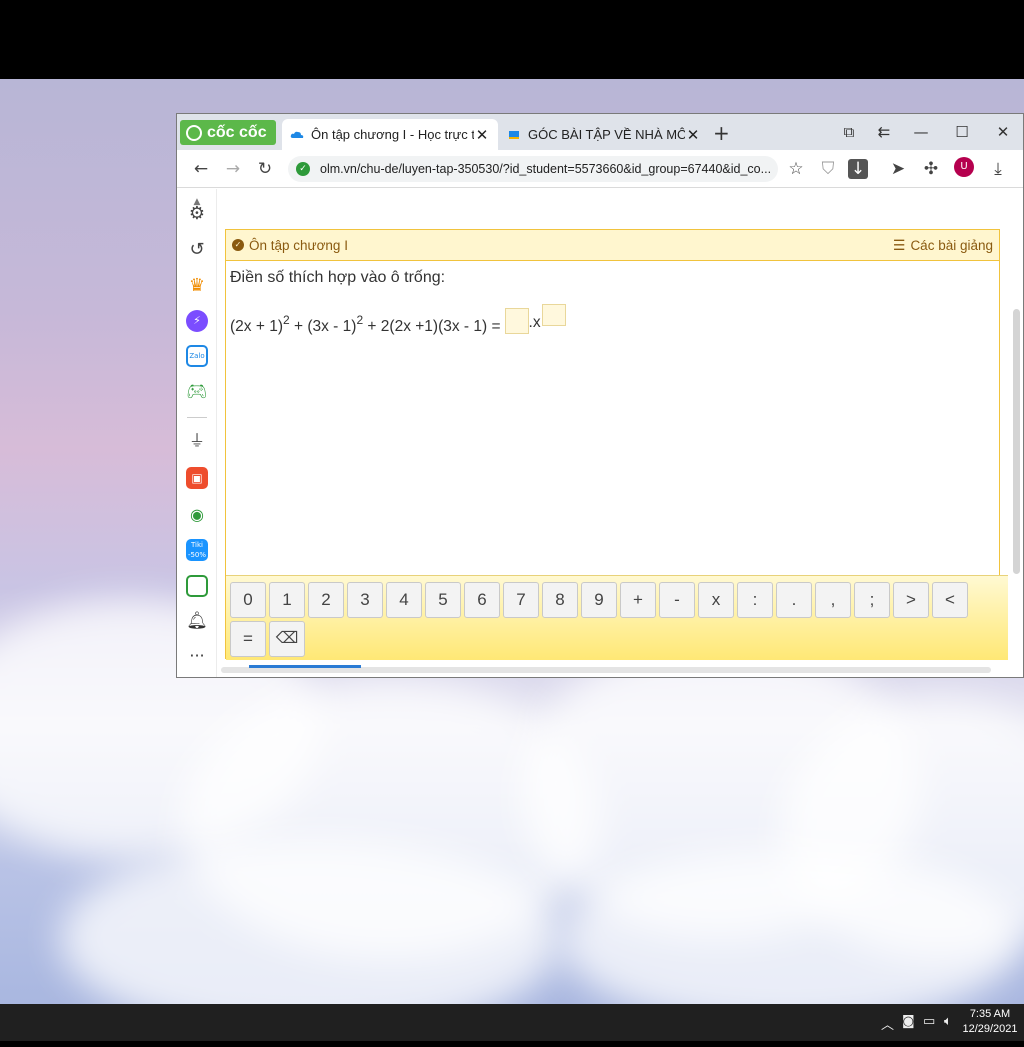 This screenshot has height=1047, width=1024. Describe the element at coordinates (606, 669) in the screenshot. I see `horizontal-scrollbar` at that location.